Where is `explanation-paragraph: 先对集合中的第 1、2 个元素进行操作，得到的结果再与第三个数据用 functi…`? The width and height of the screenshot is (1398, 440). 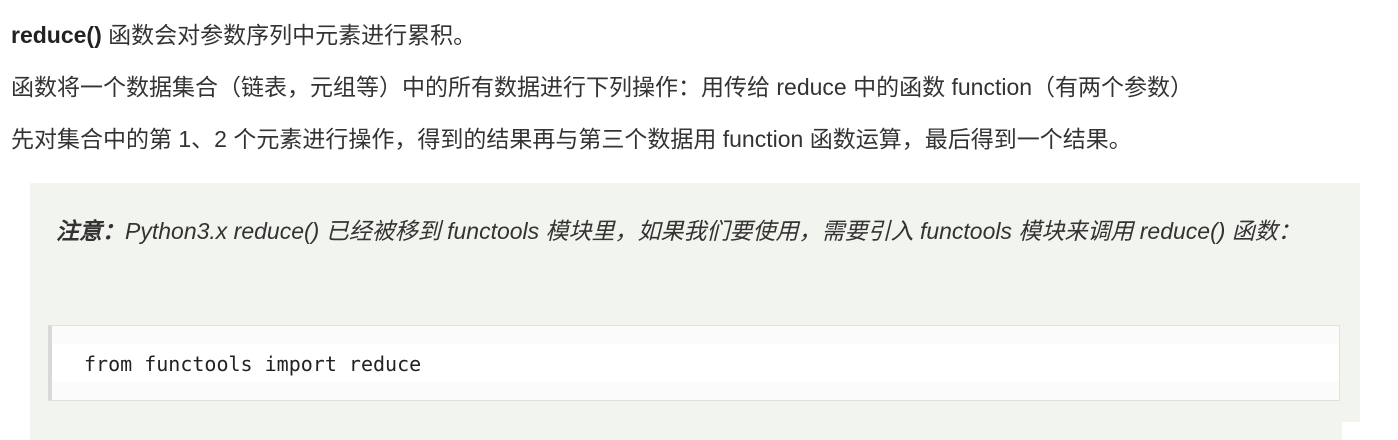
explanation-paragraph: 先对集合中的第 1、2 个元素进行操作，得到的结果再与第三个数据用 functi… is located at coordinates (571, 139).